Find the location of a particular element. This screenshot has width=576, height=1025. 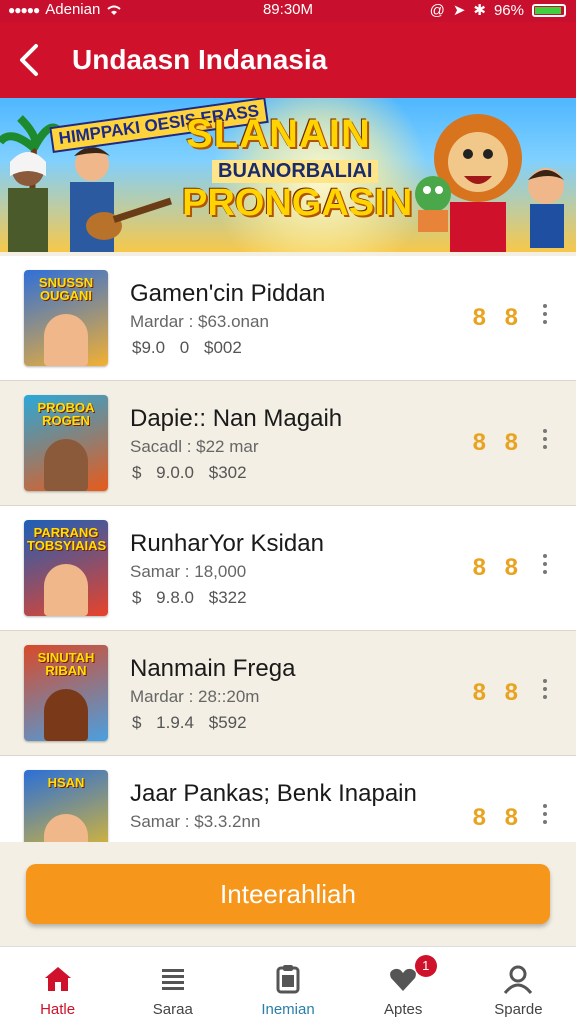

back-icon is located at coordinates (29, 60).